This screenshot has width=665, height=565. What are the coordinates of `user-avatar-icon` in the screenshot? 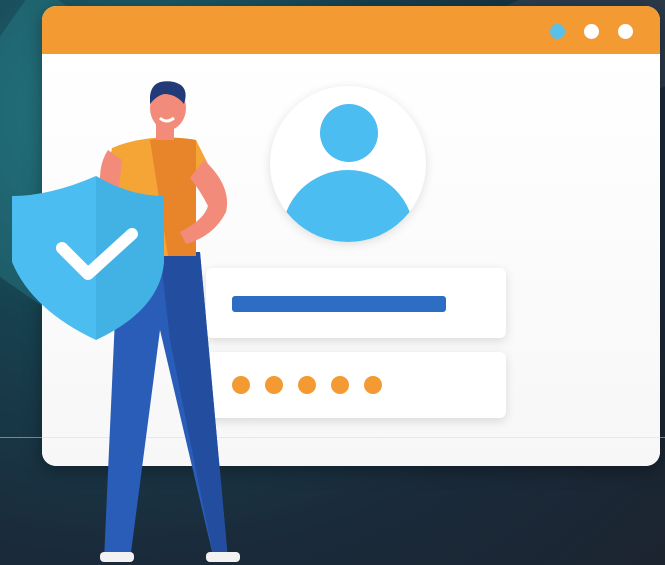 It's located at (348, 164).